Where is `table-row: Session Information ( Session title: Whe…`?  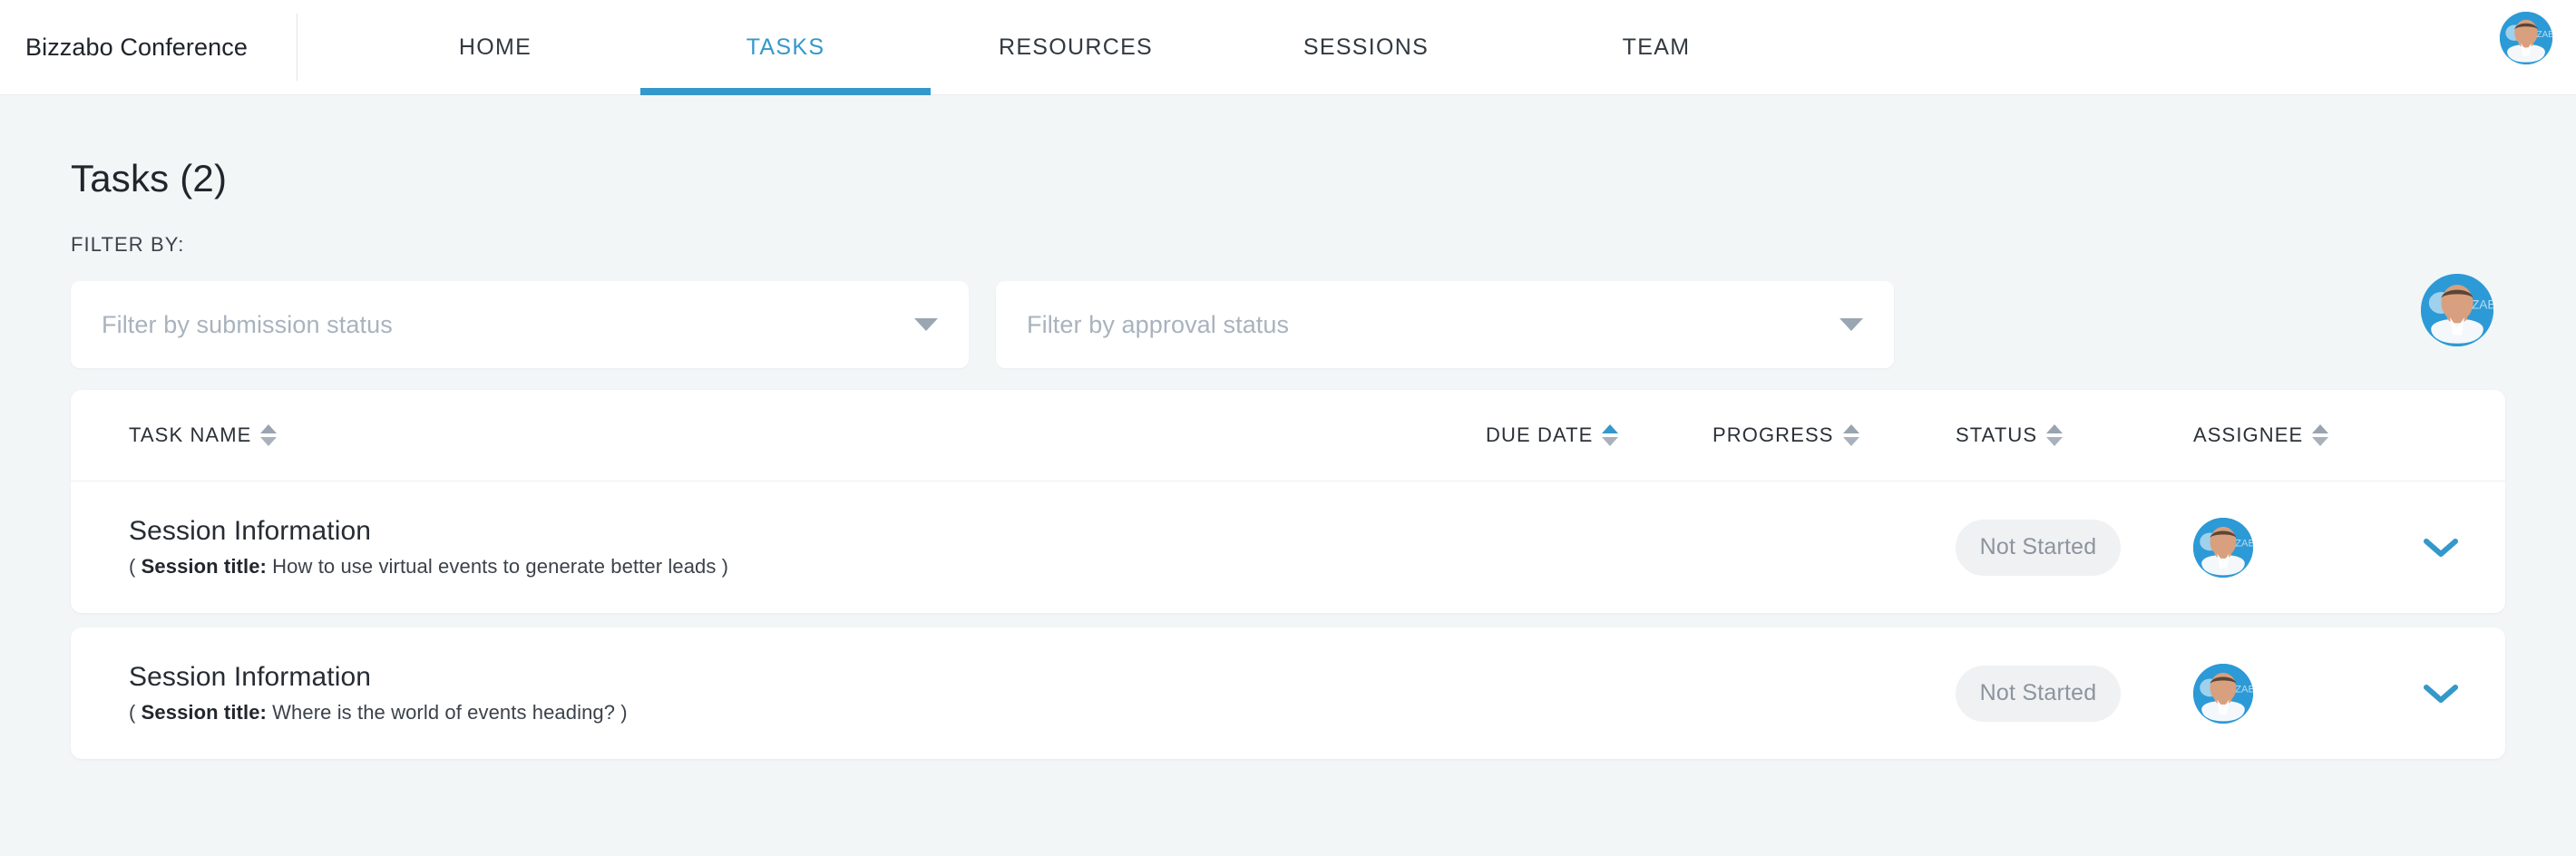
table-row: Session Information ( Session title: Whe… is located at coordinates (1288, 693).